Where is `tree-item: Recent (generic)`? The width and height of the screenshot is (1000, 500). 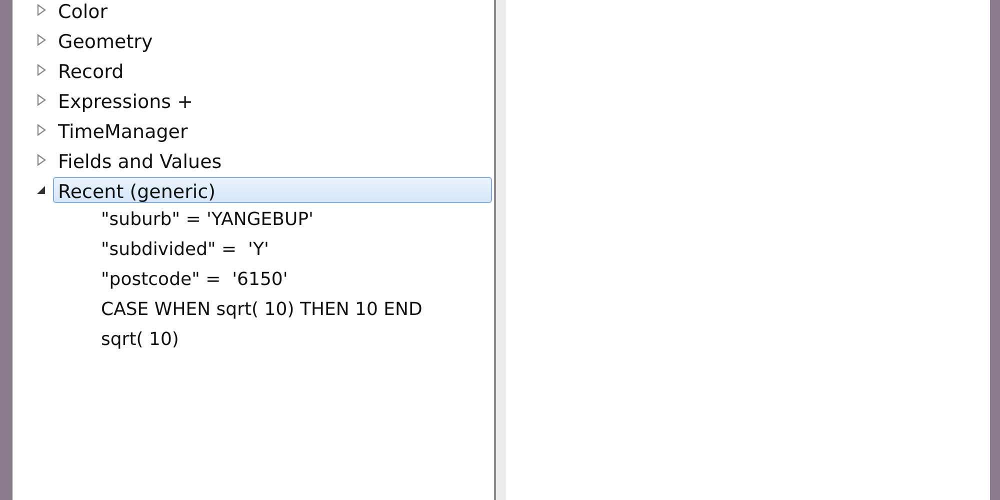
tree-item: Recent (generic) is located at coordinates (272, 190).